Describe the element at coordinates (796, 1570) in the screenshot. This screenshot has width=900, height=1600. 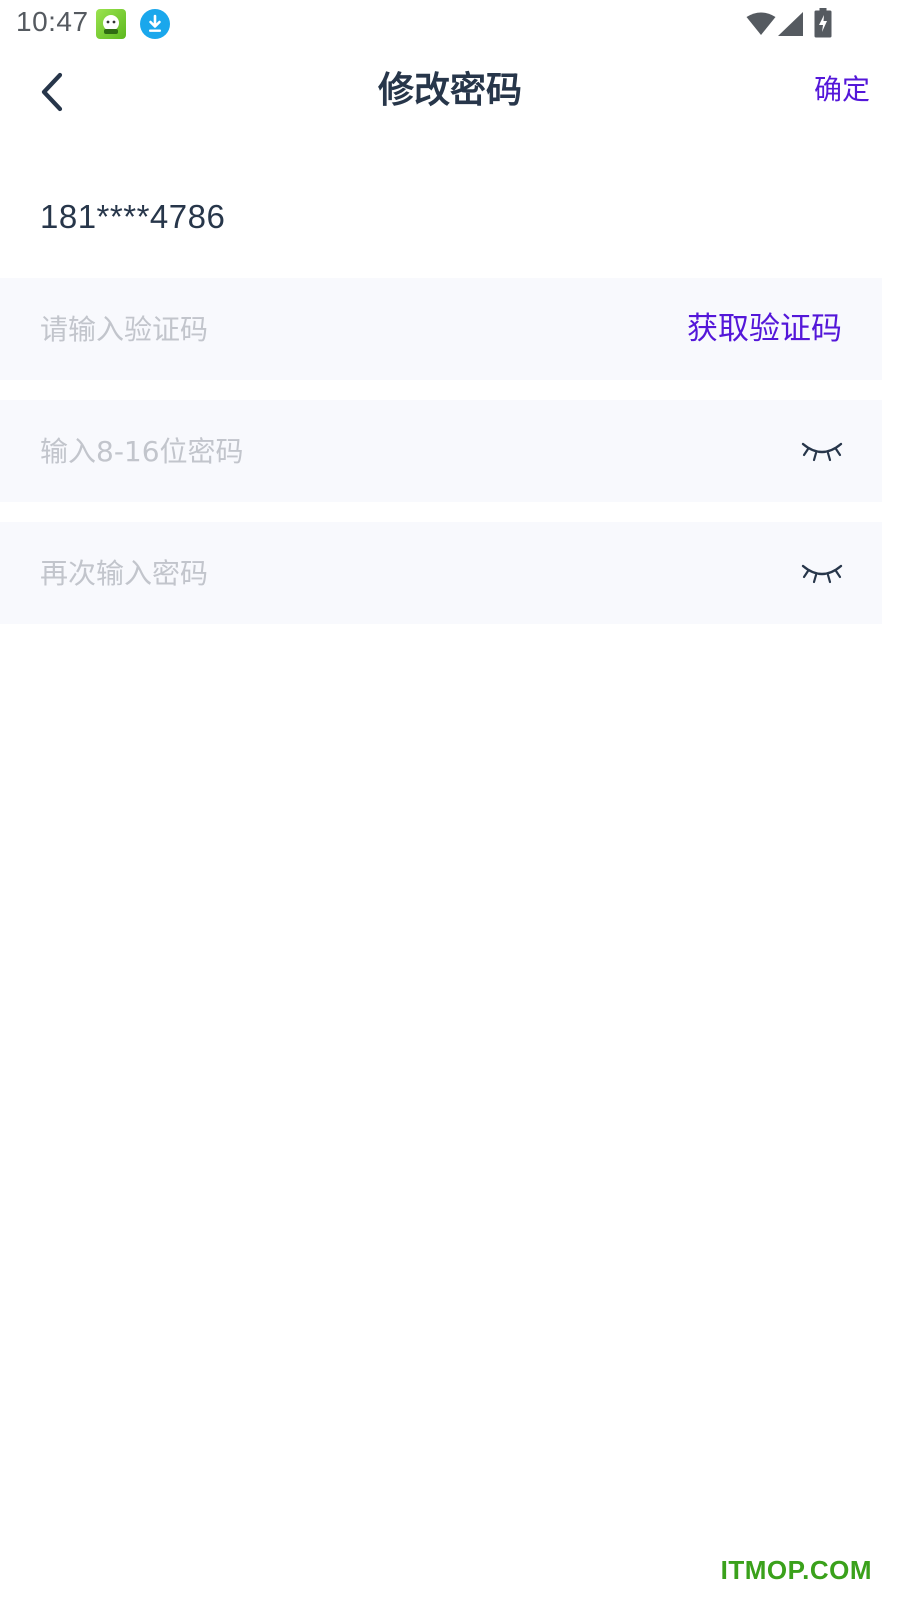
I see `watermark: ITMOP.COM` at that location.